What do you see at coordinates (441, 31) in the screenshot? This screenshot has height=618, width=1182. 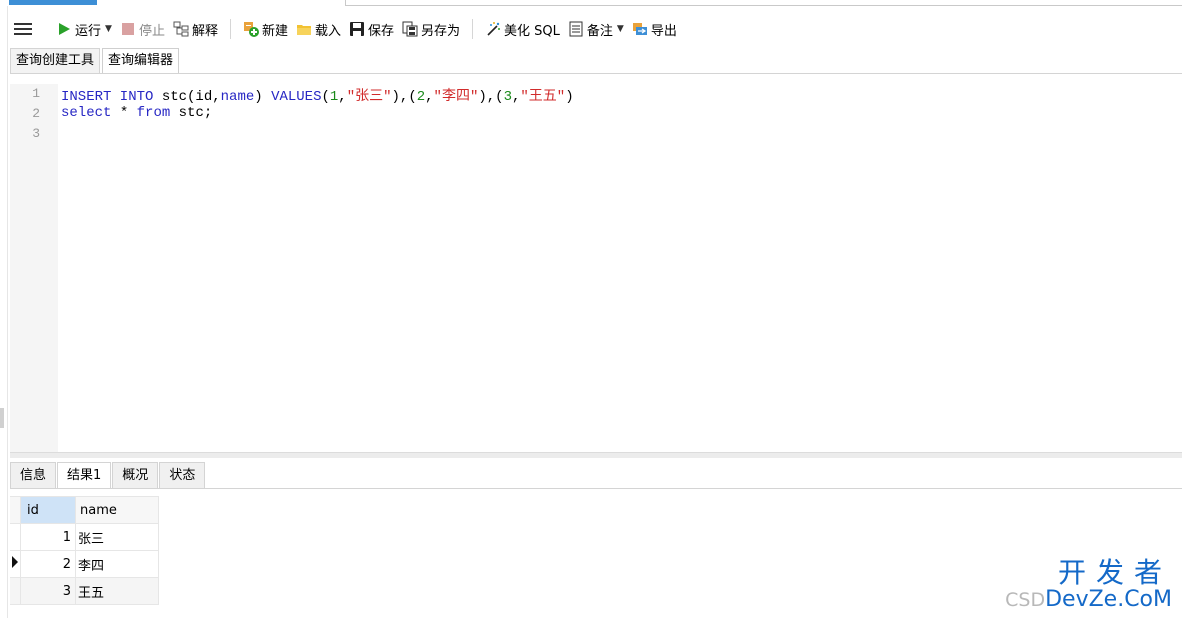 I see `save-as-label: 另存为` at bounding box center [441, 31].